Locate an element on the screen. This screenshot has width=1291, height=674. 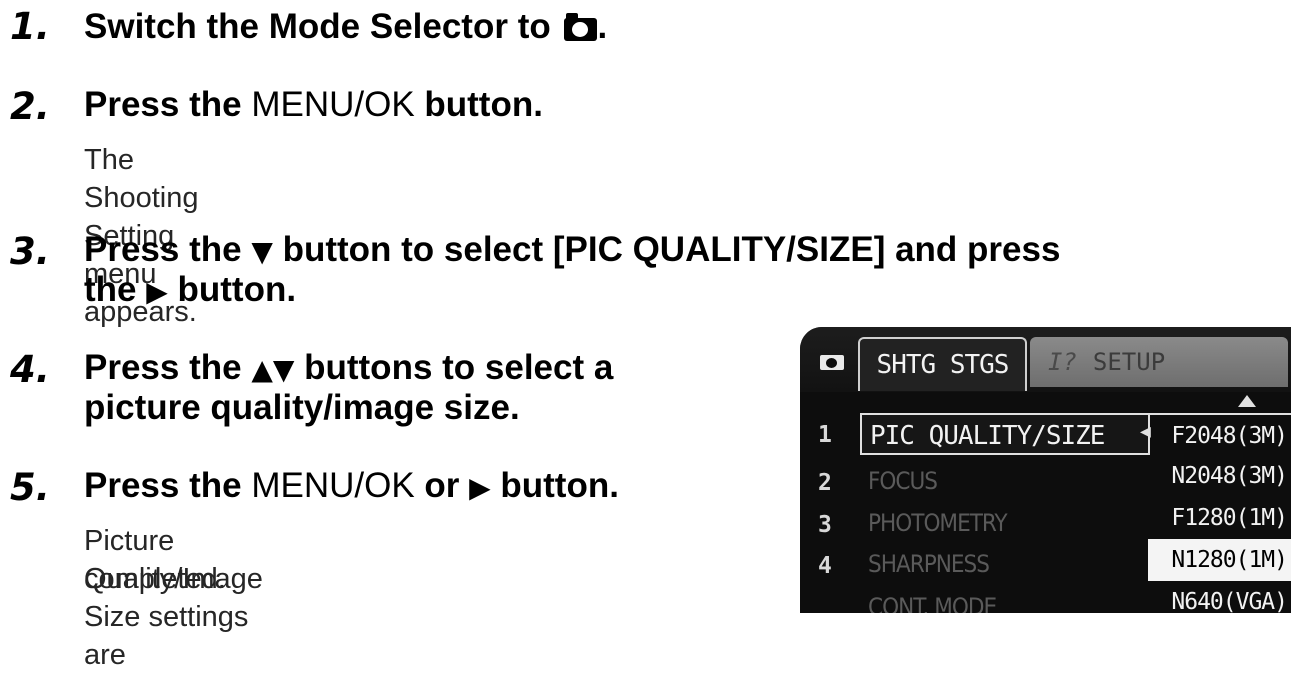
step-heading-line-2: picture quality/image size. is located at coordinates (302, 407).